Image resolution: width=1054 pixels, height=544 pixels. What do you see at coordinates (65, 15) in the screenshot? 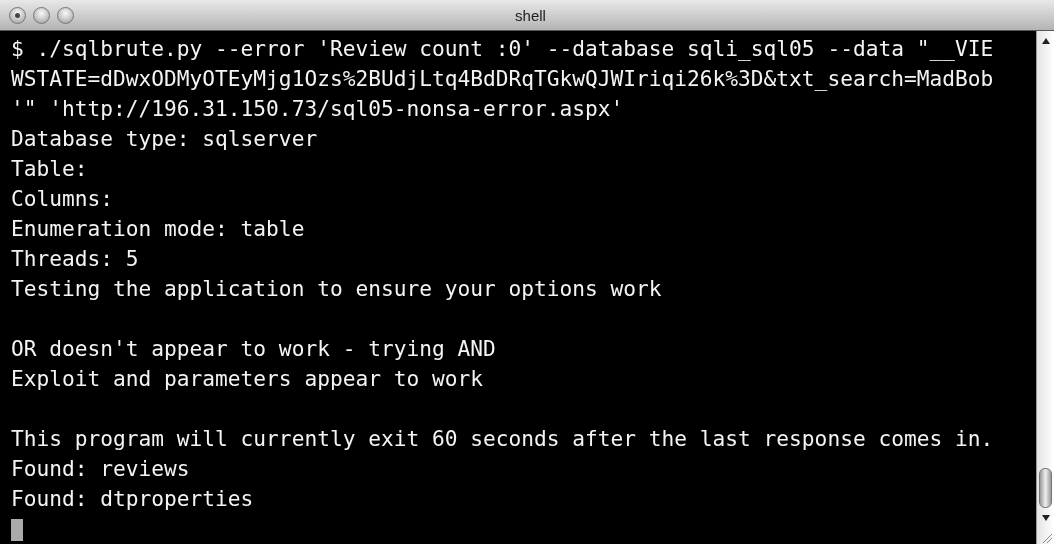
I see `zoom-button` at bounding box center [65, 15].